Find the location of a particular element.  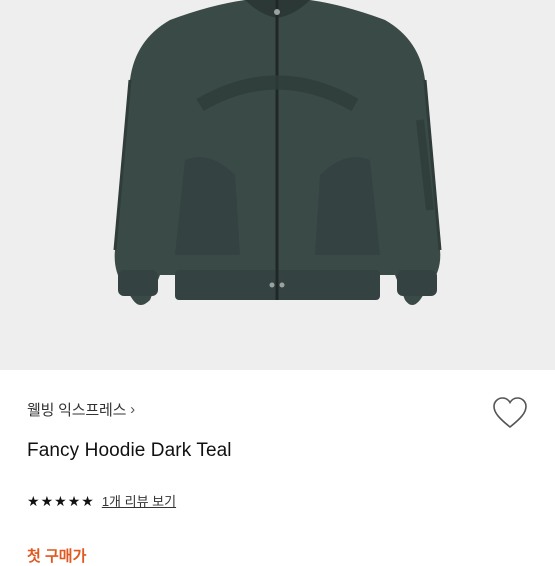

review-link: 1개 리뷰 보기 is located at coordinates (139, 500).